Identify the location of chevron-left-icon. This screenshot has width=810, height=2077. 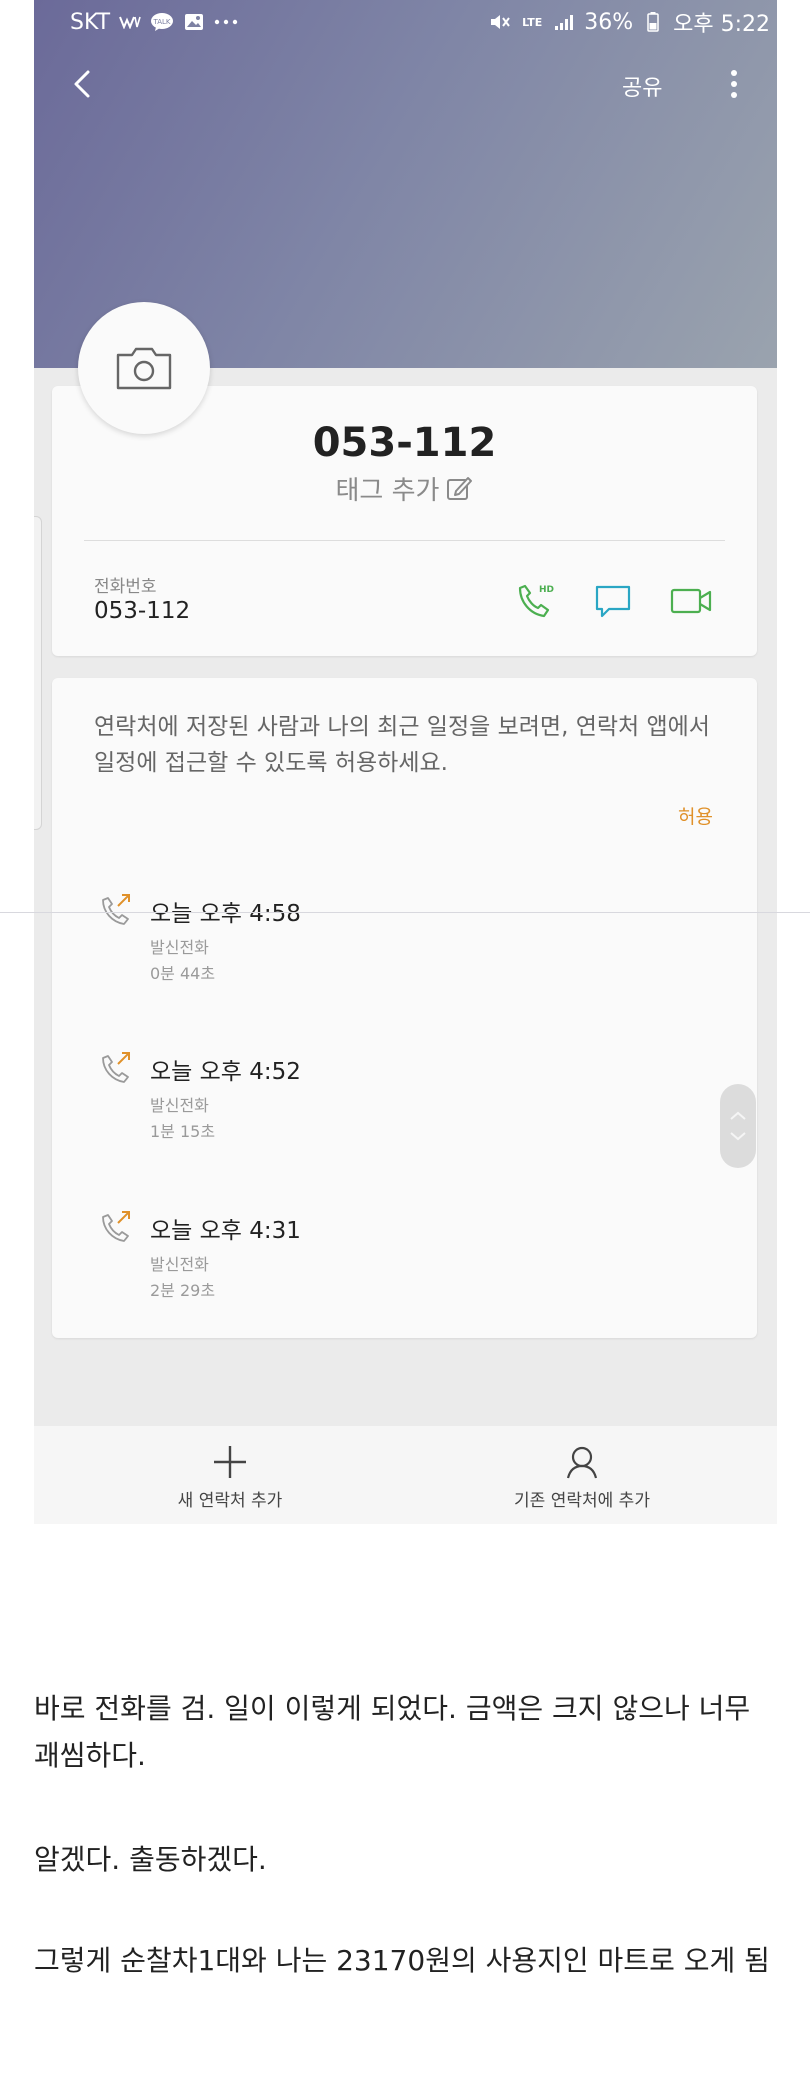
(82, 84).